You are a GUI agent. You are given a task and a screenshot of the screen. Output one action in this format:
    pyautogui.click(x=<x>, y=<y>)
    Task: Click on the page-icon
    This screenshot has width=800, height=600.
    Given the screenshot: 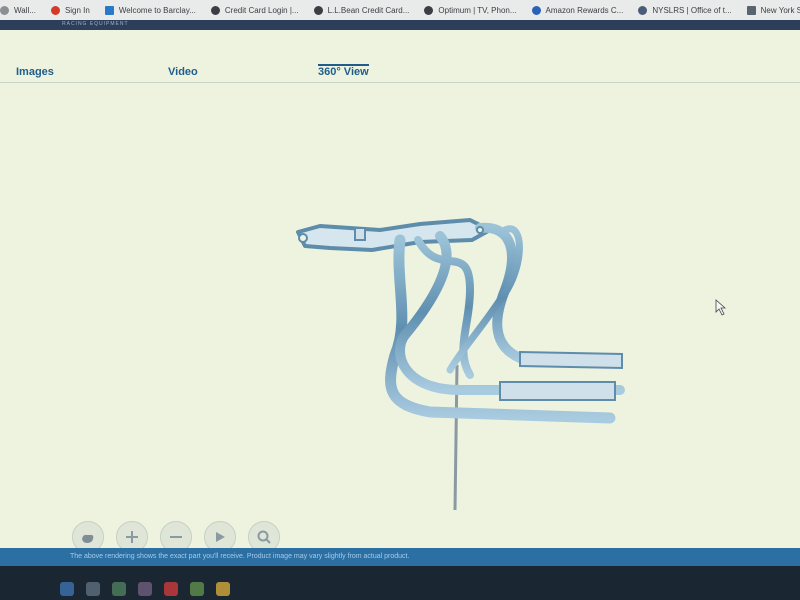 What is the action you would take?
    pyautogui.click(x=4, y=10)
    